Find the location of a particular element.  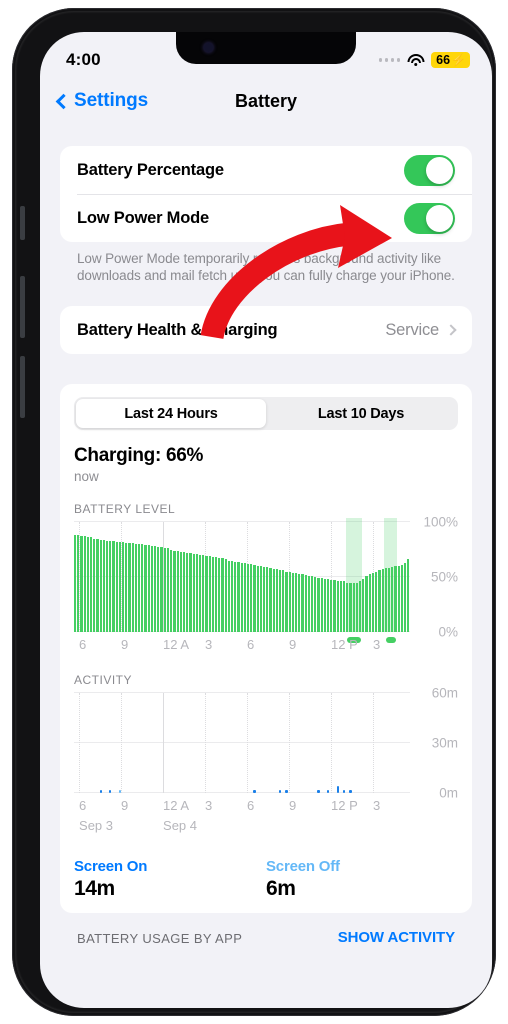

row-battery-health: Battery Health & Charging Service is located at coordinates (266, 330).